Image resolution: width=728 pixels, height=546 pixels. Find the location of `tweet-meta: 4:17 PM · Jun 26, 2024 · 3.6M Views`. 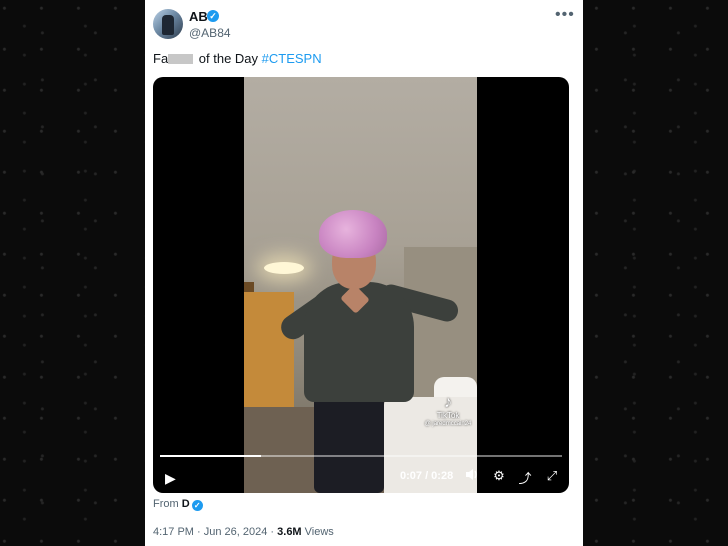

tweet-meta: 4:17 PM · Jun 26, 2024 · 3.6M Views is located at coordinates (243, 532).